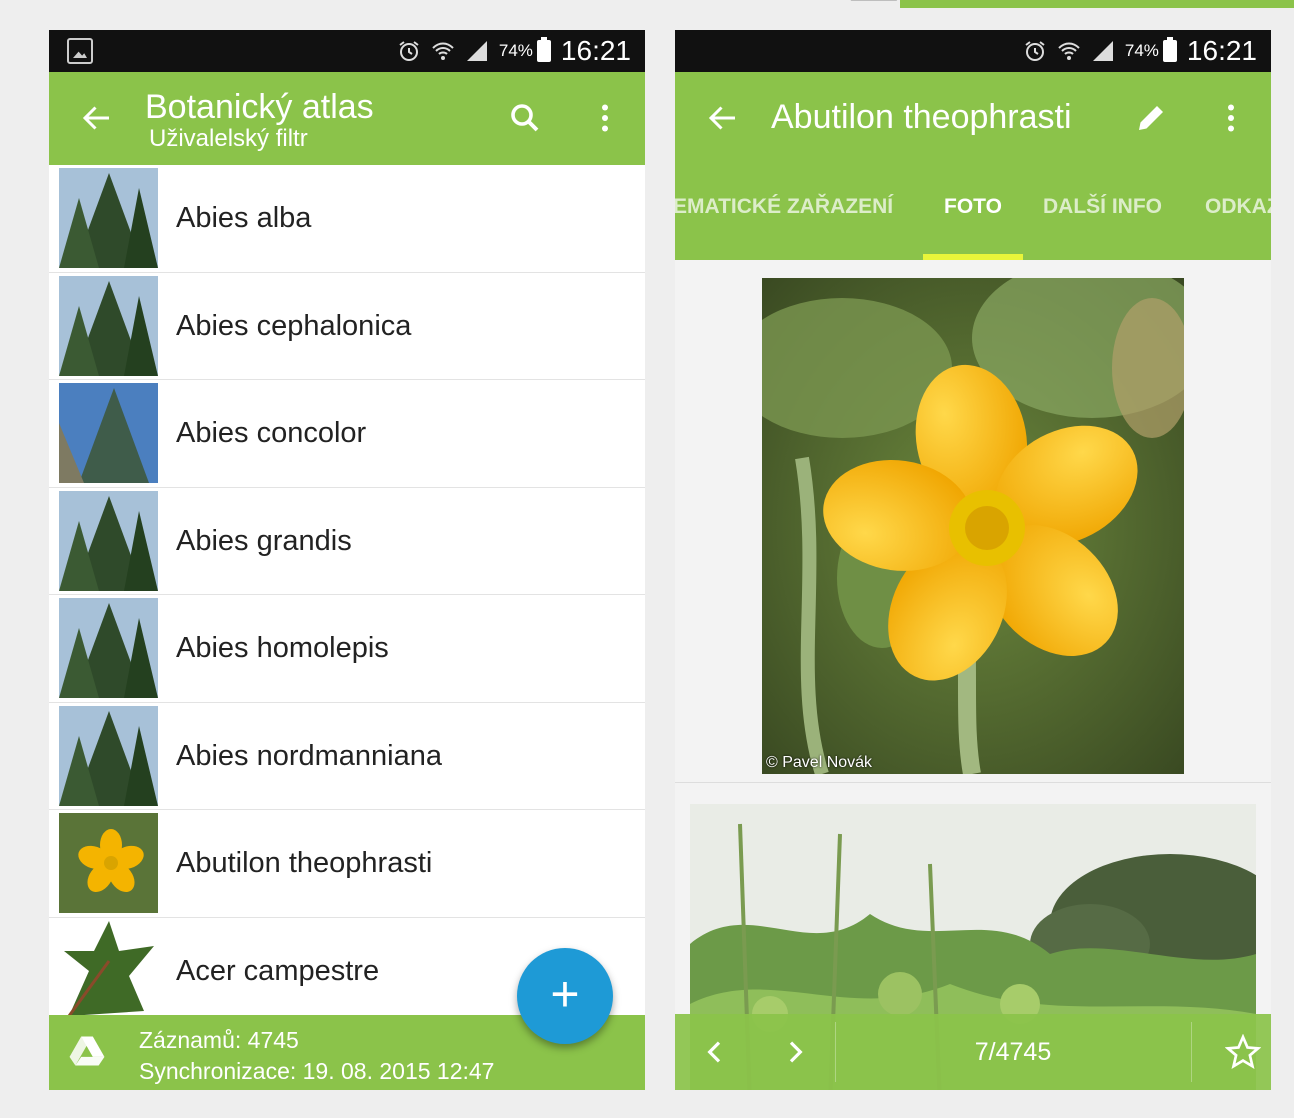 This screenshot has height=1118, width=1294. What do you see at coordinates (921, 117) in the screenshot?
I see `species-title: Abutilon theophrasti` at bounding box center [921, 117].